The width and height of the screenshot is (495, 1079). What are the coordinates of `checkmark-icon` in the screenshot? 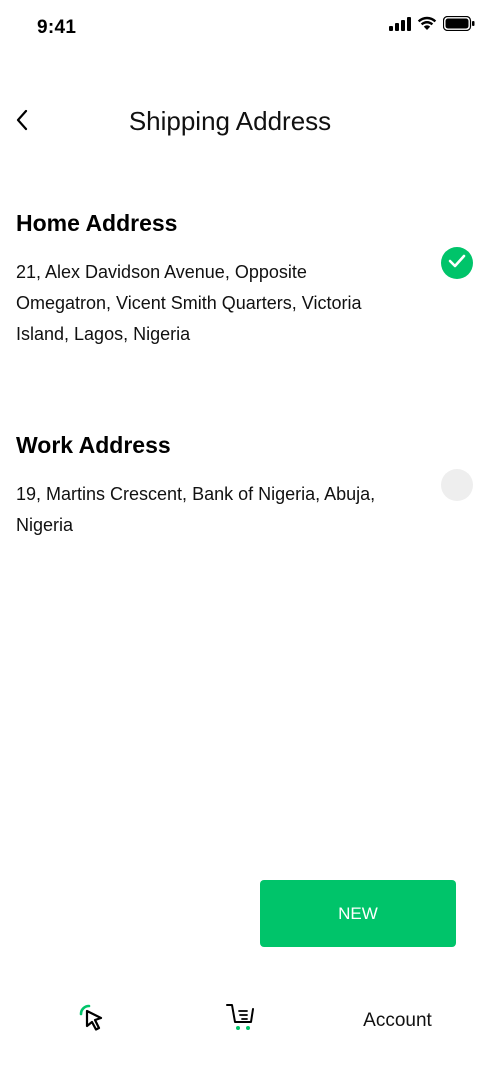 It's located at (457, 263).